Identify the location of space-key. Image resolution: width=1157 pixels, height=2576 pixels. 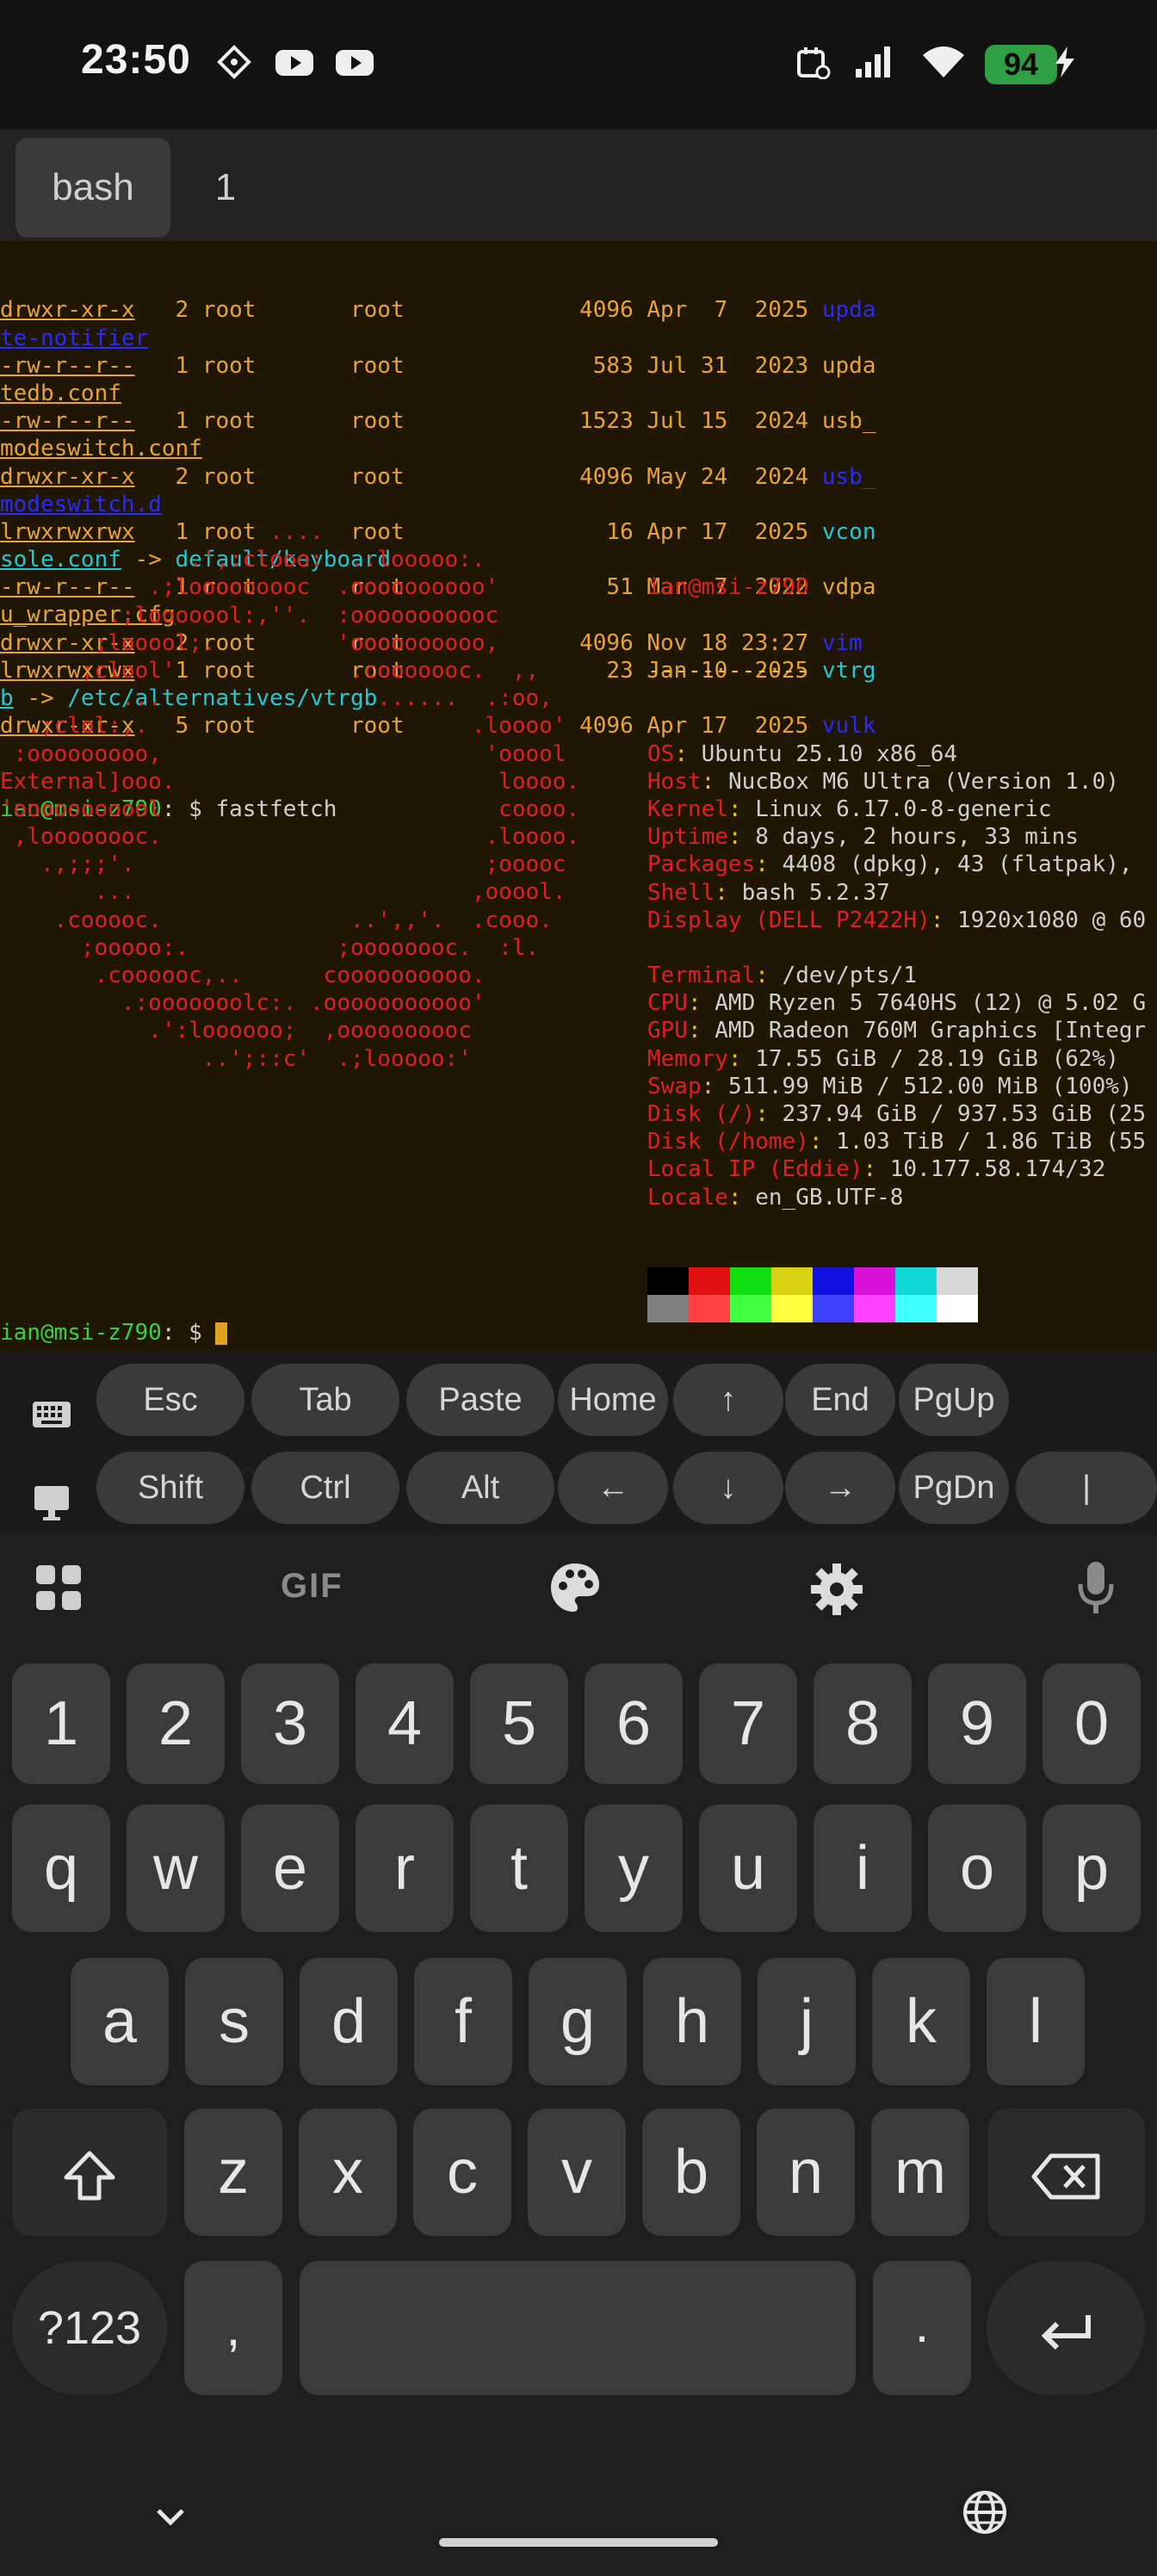
(578, 2328).